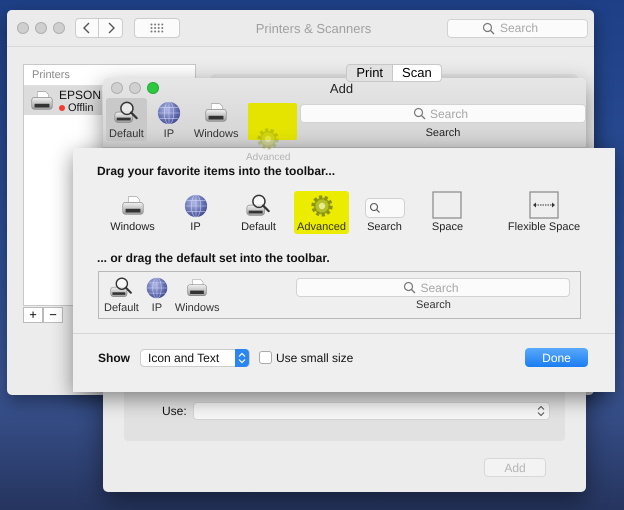 This screenshot has height=510, width=624. I want to click on printer-row: EPSON Offlin, so click(63, 100).